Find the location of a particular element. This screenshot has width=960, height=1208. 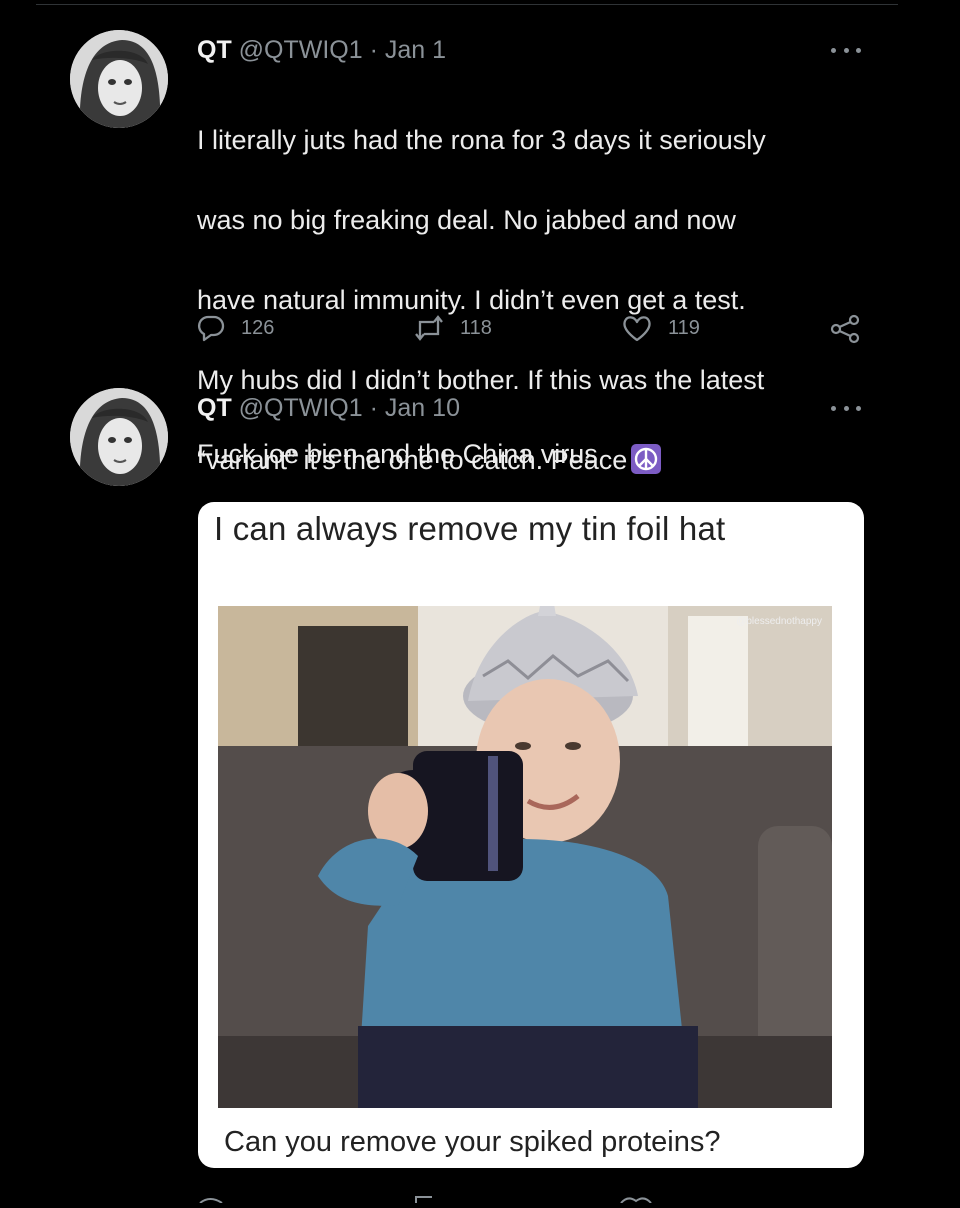

reply-button: 126 is located at coordinates (234, 328).